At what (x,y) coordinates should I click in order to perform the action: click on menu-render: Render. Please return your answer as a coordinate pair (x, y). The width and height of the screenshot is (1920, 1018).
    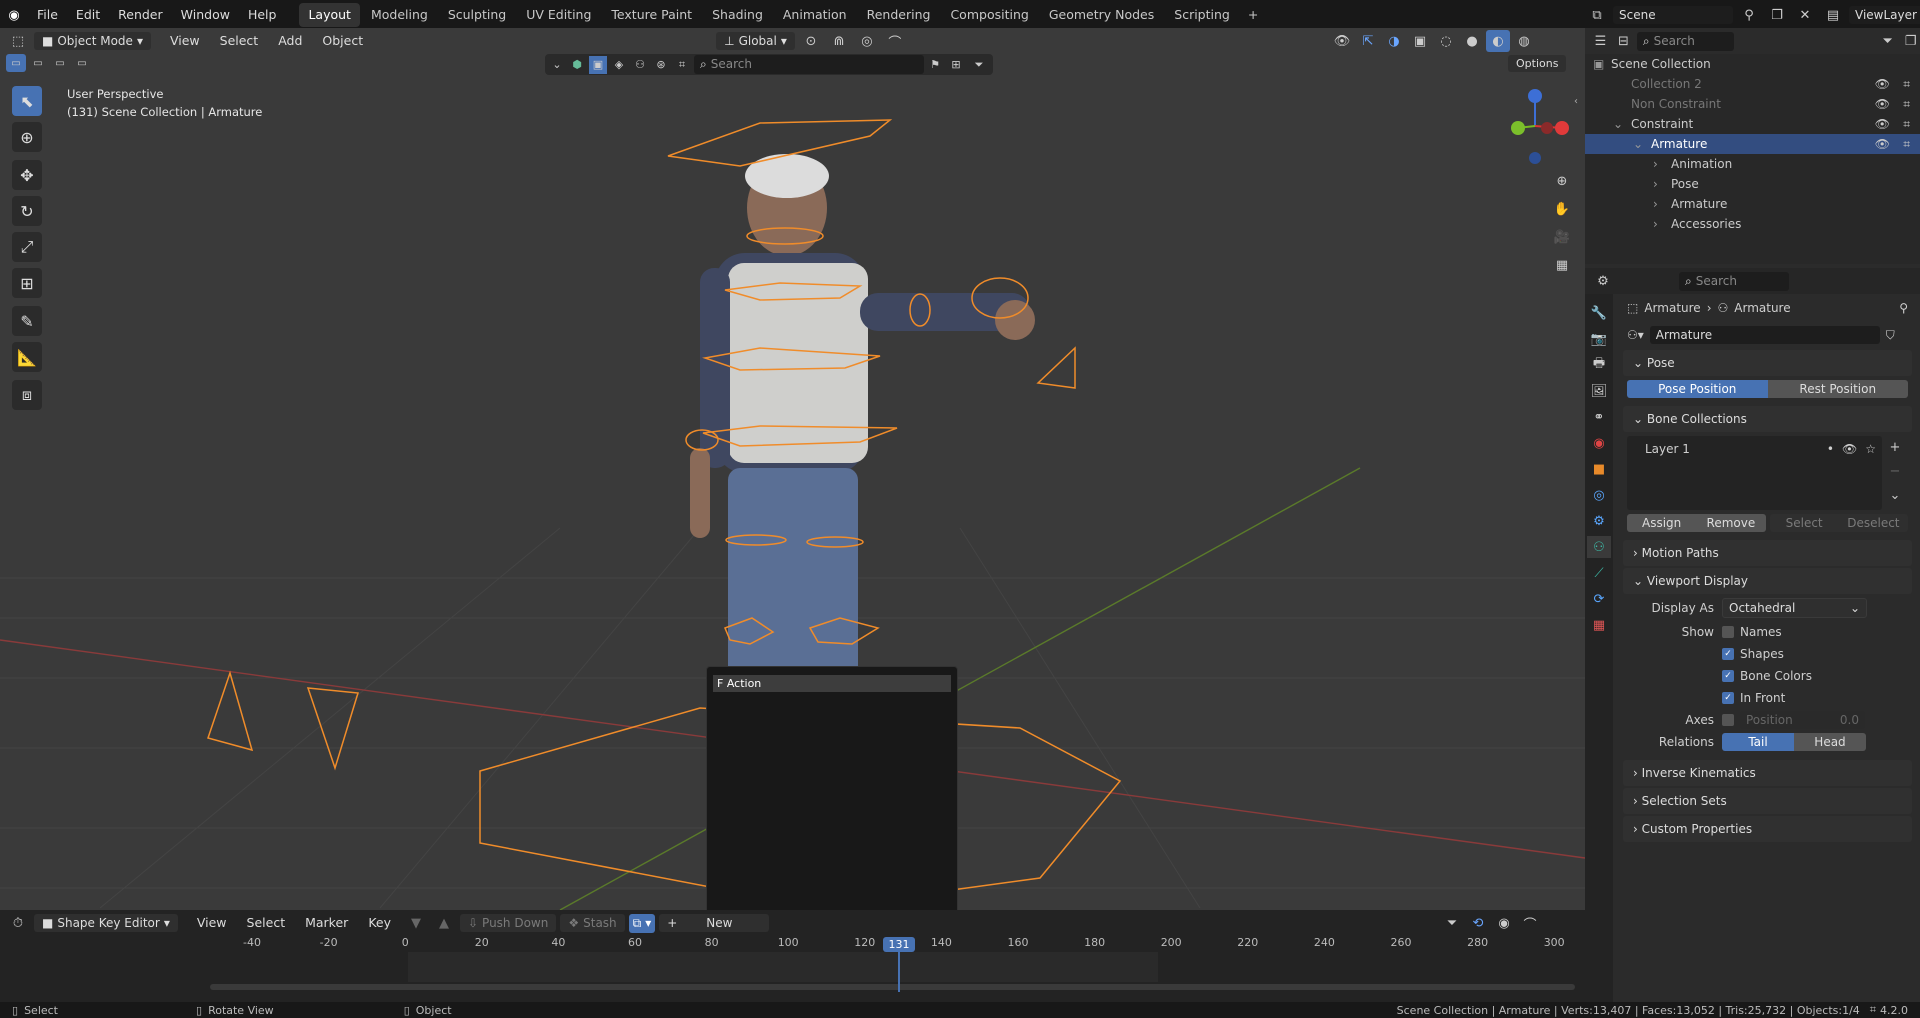
    Looking at the image, I should click on (140, 15).